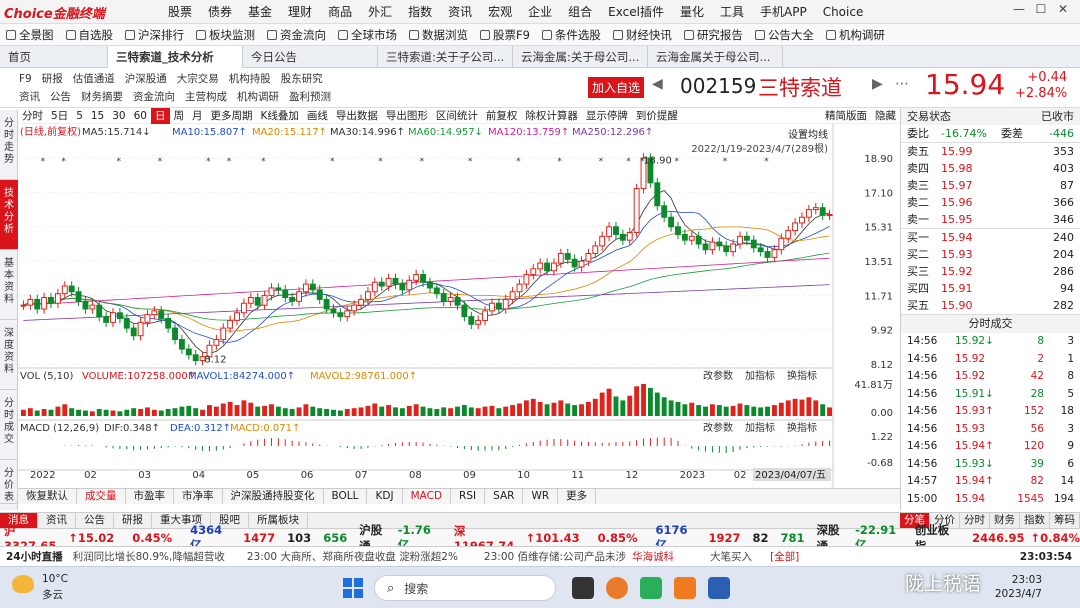  Describe the element at coordinates (407, 116) in the screenshot. I see `chart-tool-13: 导出图形` at that location.